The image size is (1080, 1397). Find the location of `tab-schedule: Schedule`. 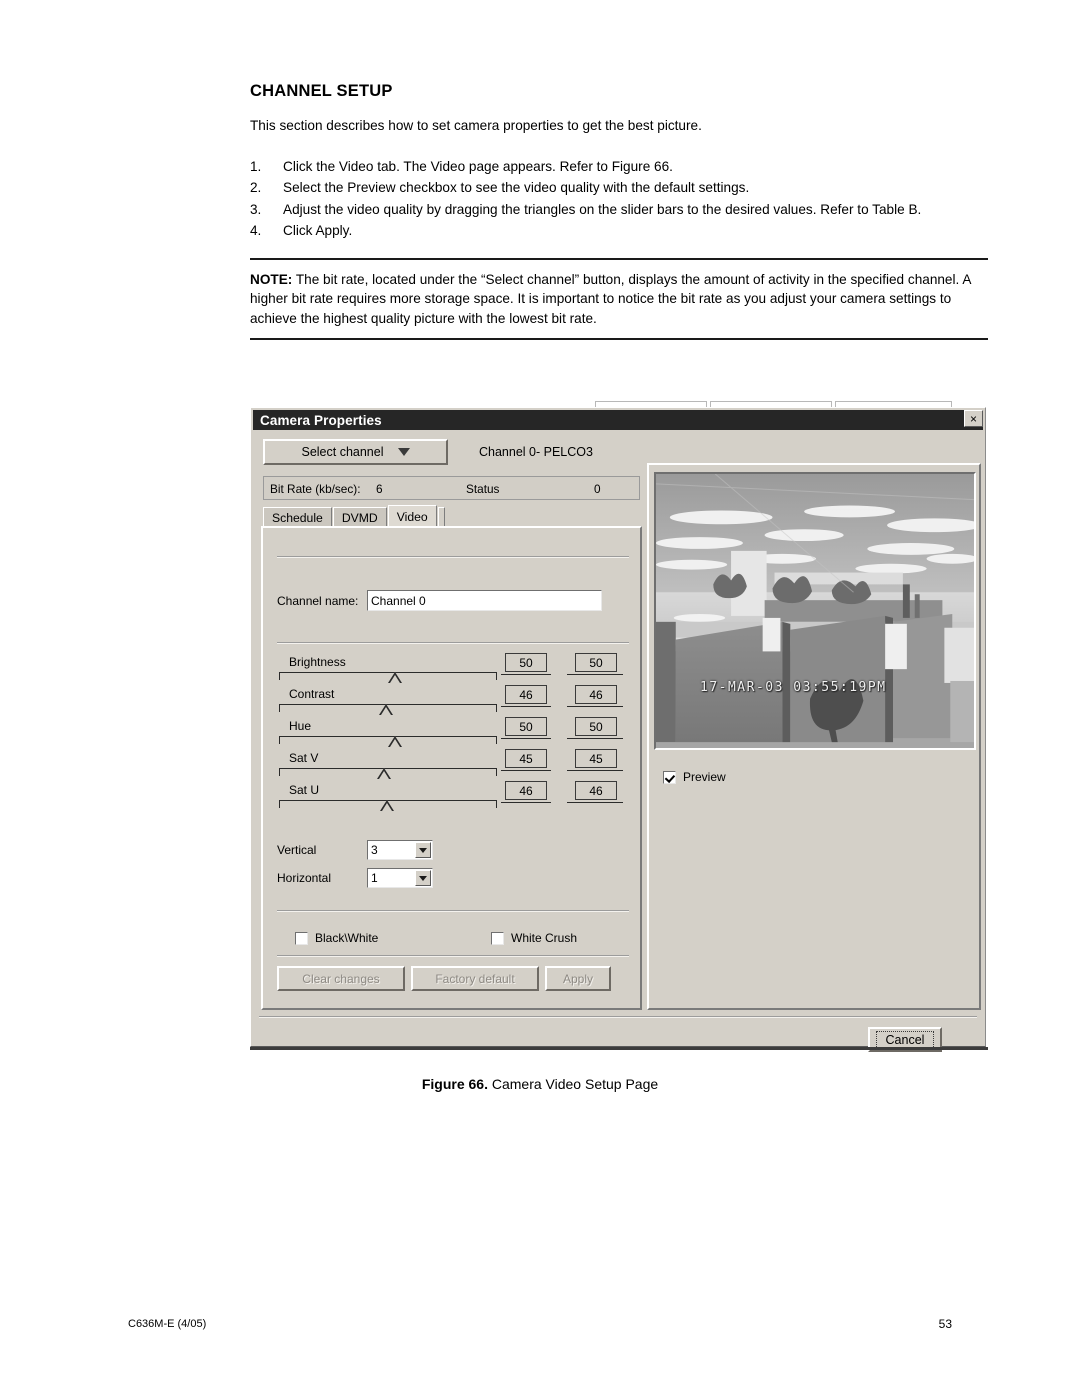

tab-schedule: Schedule is located at coordinates (297, 517).